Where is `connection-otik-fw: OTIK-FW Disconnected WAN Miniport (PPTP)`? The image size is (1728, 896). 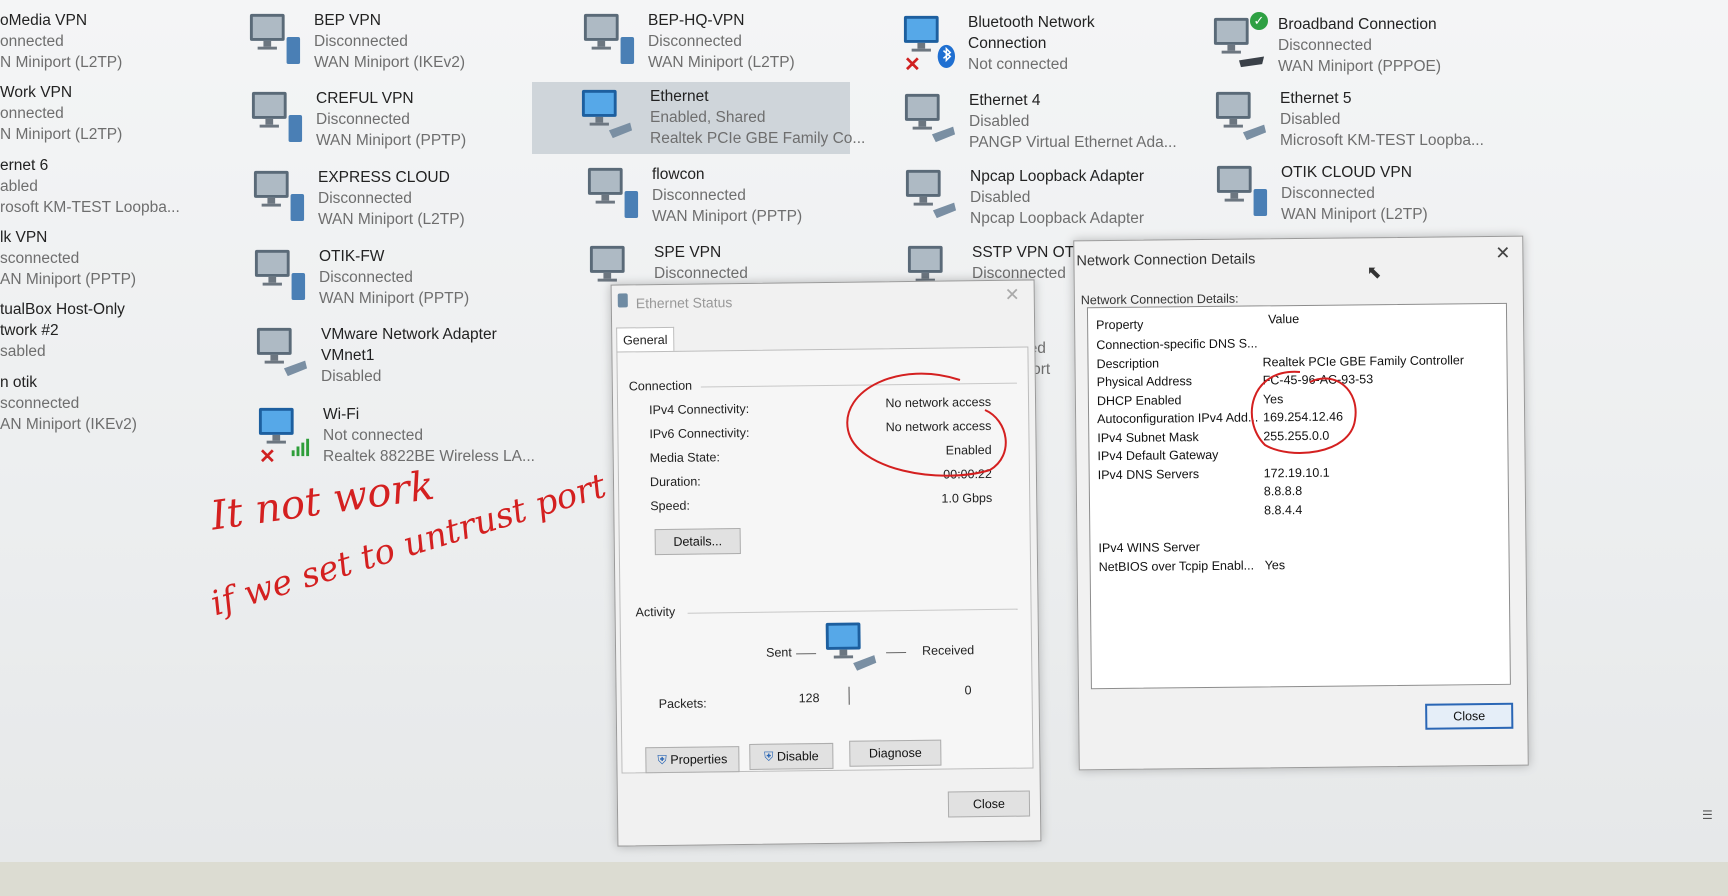 connection-otik-fw: OTIK-FW Disconnected WAN Miniport (PPTP) is located at coordinates (399, 277).